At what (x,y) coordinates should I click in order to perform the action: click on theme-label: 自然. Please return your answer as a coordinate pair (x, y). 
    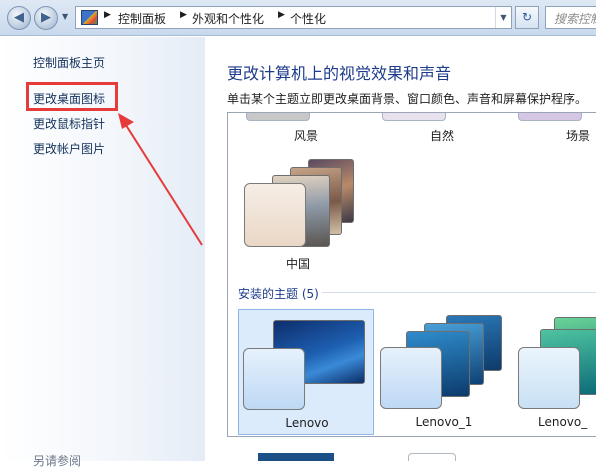
    Looking at the image, I should click on (442, 135).